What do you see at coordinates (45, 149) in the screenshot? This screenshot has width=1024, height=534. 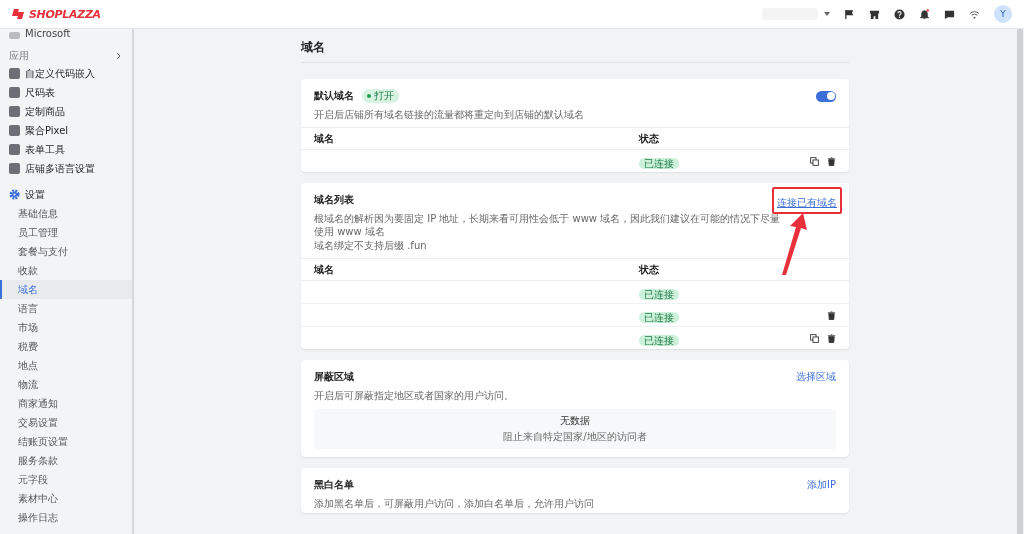 I see `sidebar-item: 表单工具` at bounding box center [45, 149].